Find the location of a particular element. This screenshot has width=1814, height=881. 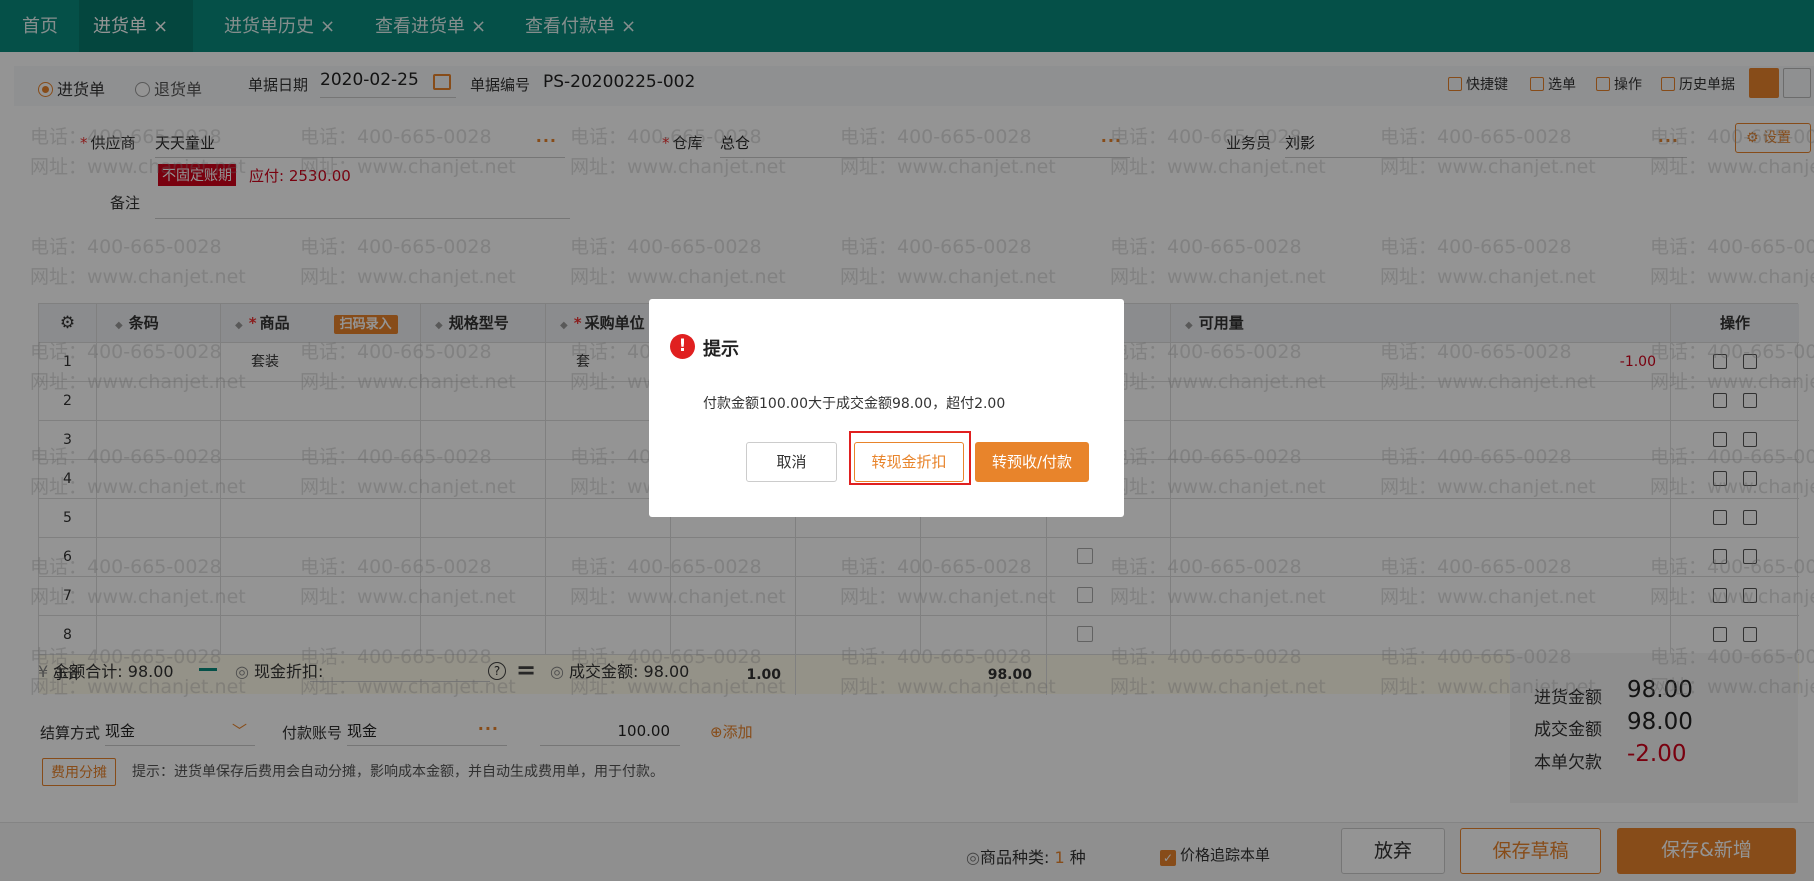

warning-icon: ! is located at coordinates (682, 346).